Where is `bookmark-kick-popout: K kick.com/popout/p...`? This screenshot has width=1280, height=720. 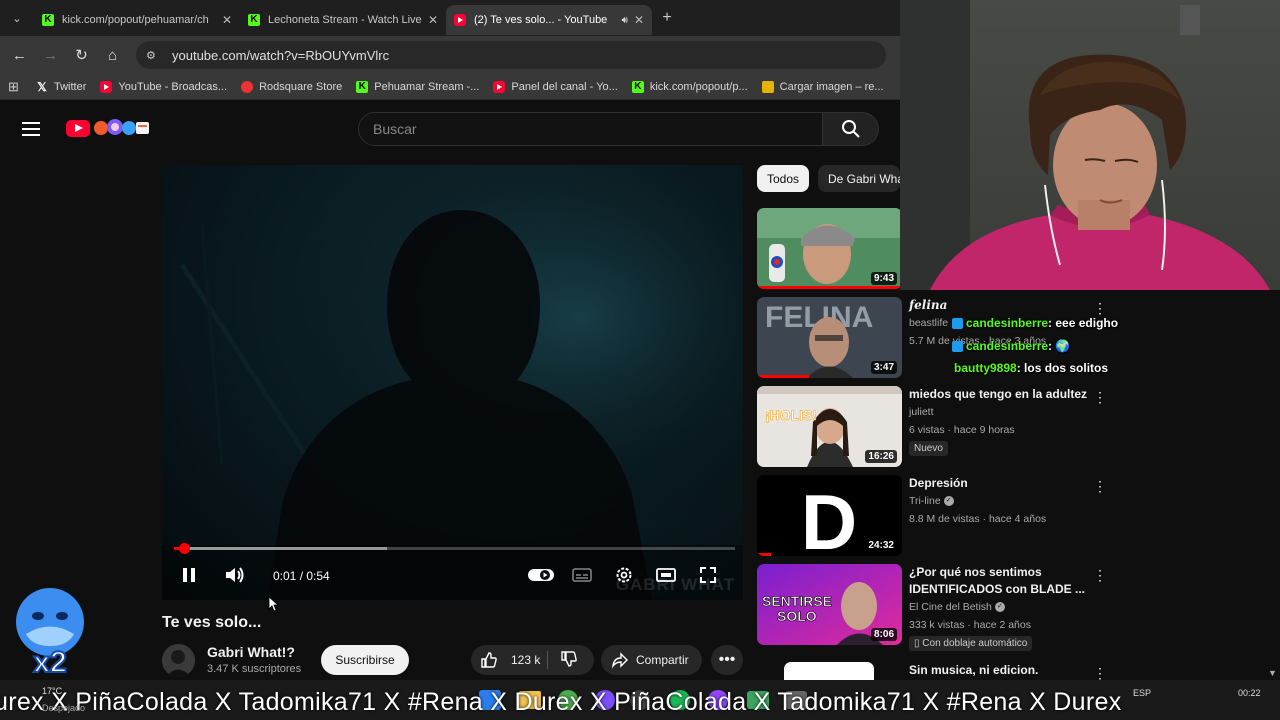 bookmark-kick-popout: K kick.com/popout/p... is located at coordinates (689, 86).